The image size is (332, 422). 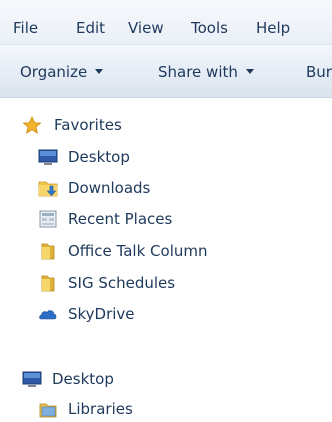 What do you see at coordinates (101, 314) in the screenshot?
I see `nav-item-label: SkyDrive` at bounding box center [101, 314].